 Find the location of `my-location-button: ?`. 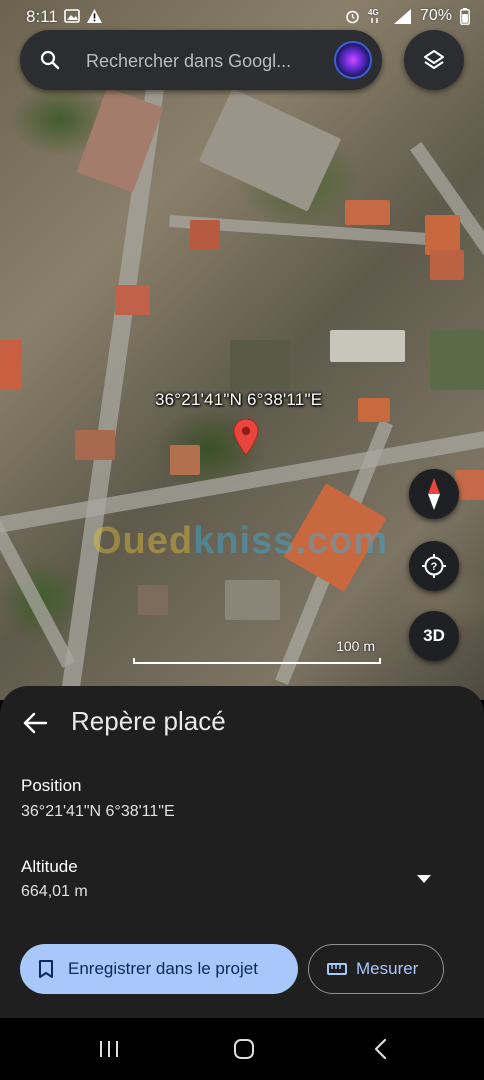

my-location-button: ? is located at coordinates (434, 566).